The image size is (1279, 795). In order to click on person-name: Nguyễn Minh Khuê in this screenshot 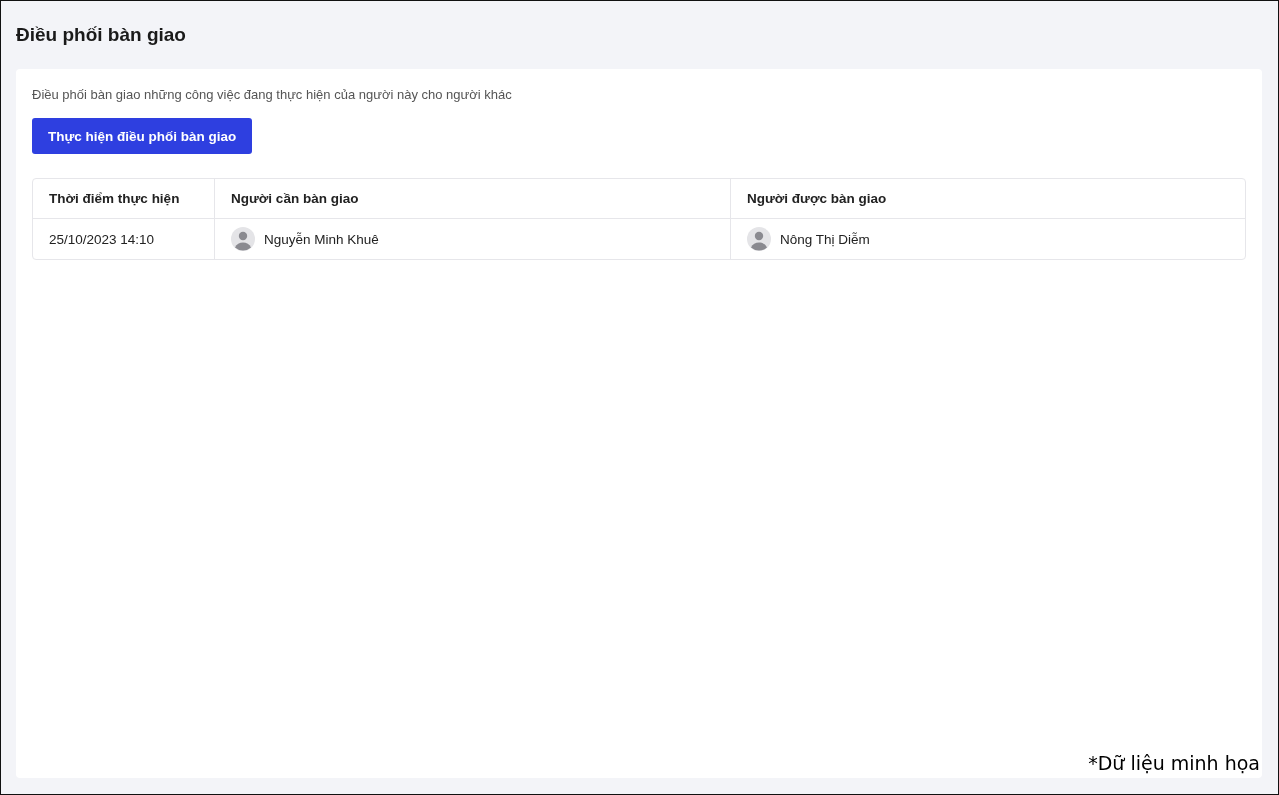, I will do `click(321, 239)`.